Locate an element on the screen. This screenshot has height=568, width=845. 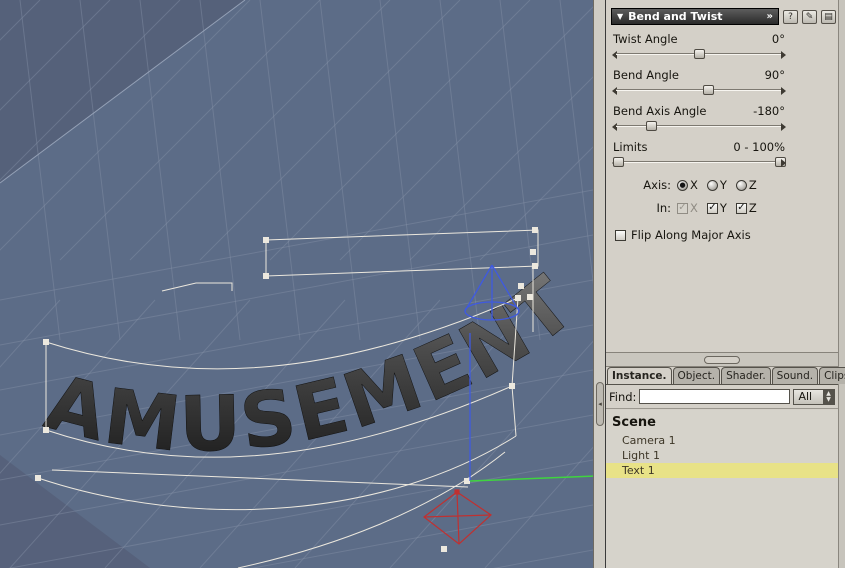
panel-gutter: ◂ is located at coordinates (599, 284).